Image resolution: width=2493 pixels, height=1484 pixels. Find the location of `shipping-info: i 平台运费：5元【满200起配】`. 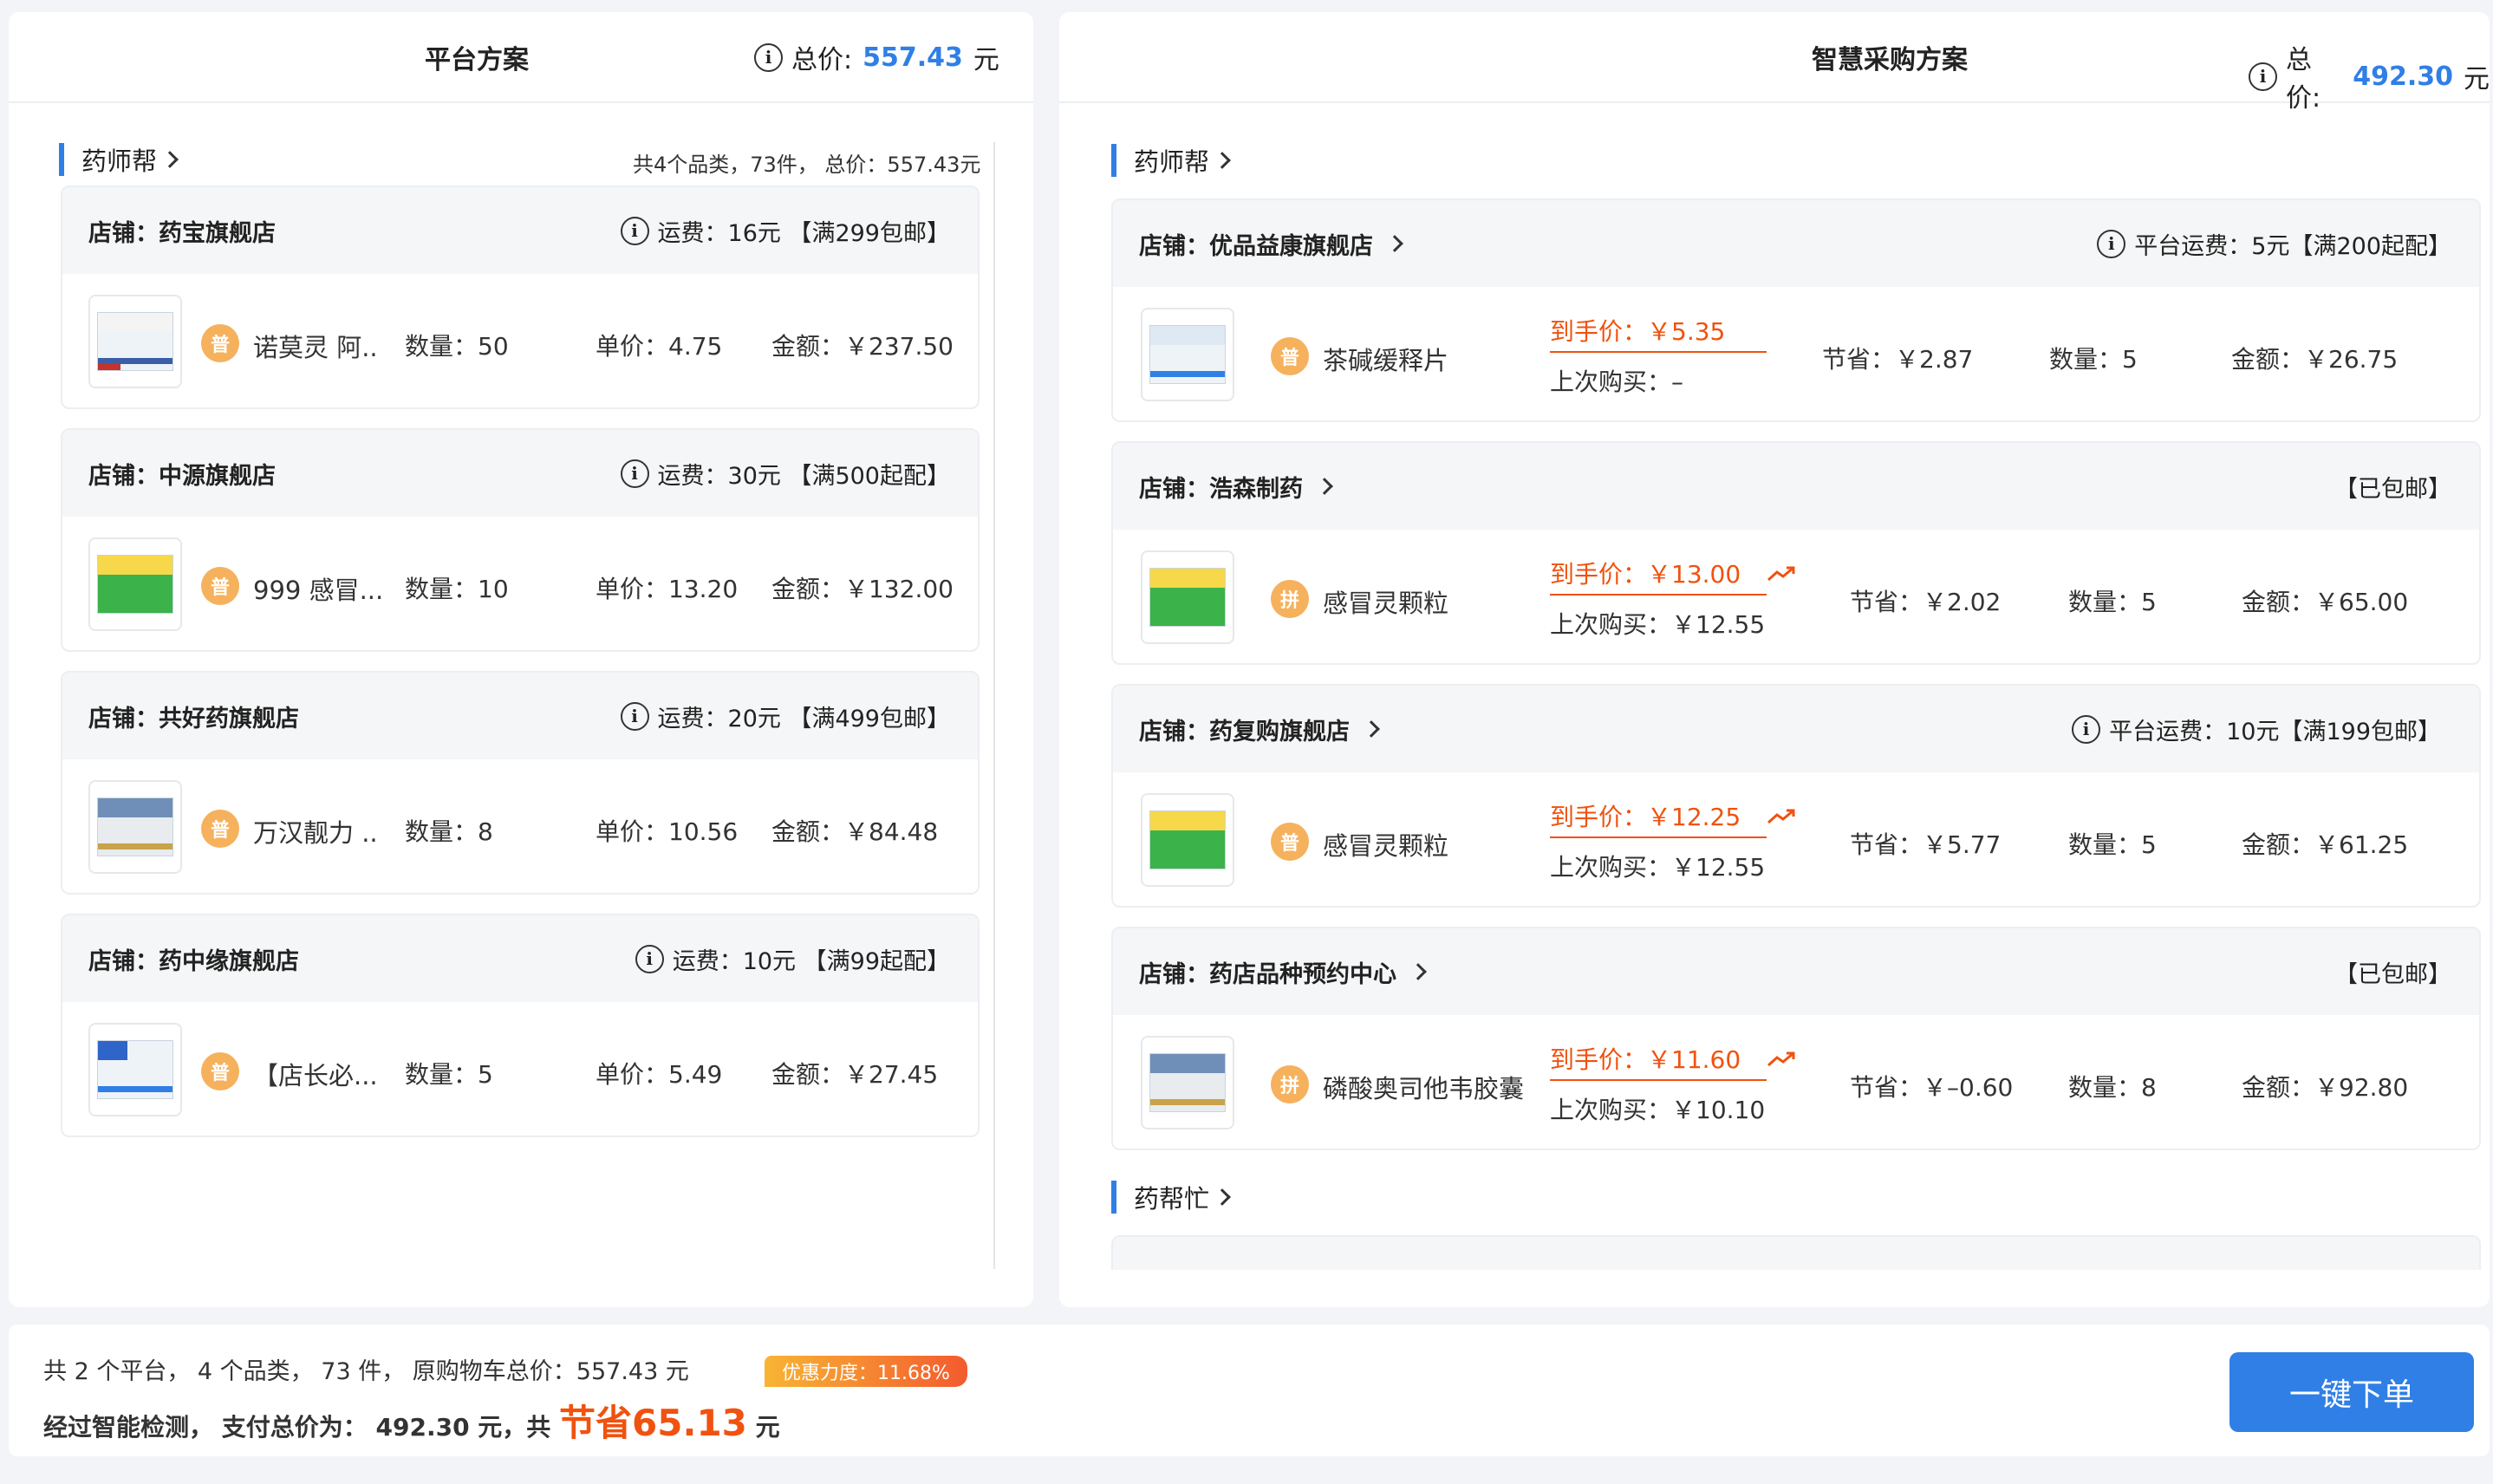

shipping-info: i 平台运费：5元【满200起配】 is located at coordinates (2274, 243).